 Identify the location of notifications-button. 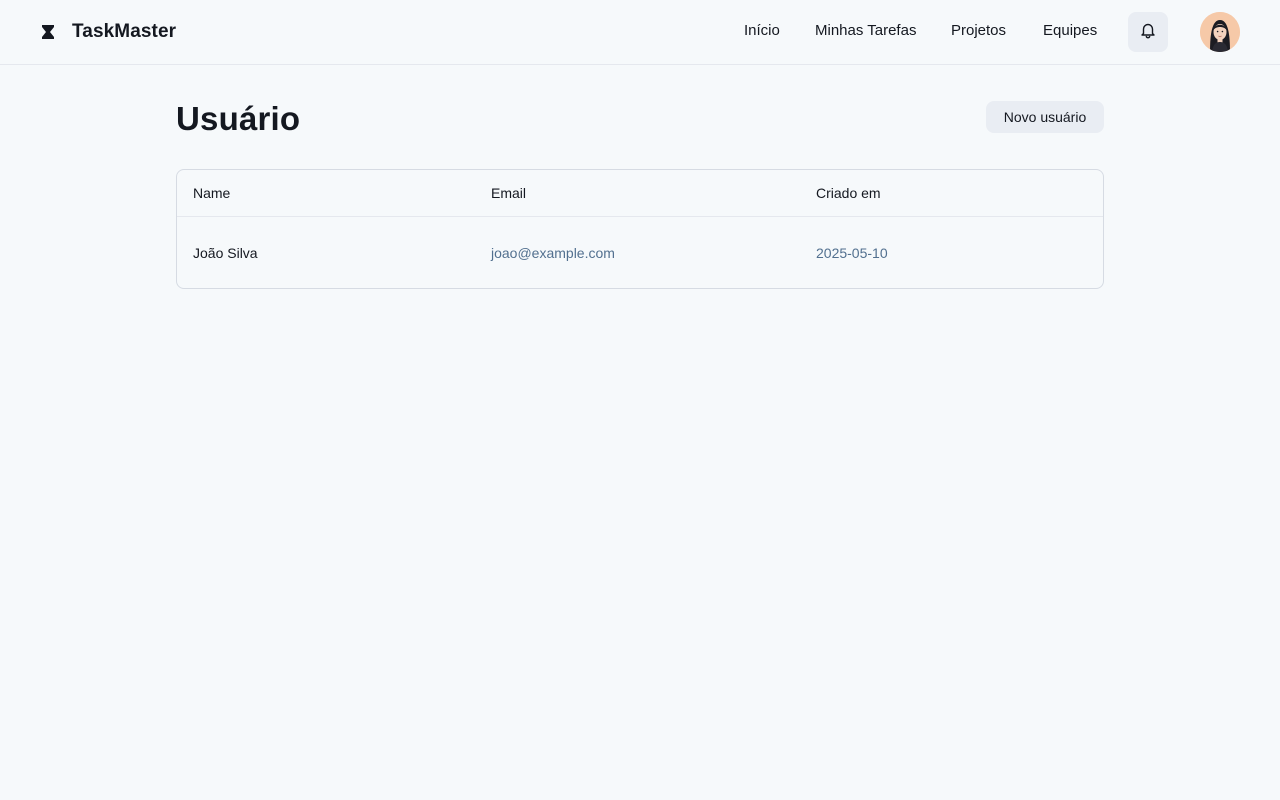
(1148, 32).